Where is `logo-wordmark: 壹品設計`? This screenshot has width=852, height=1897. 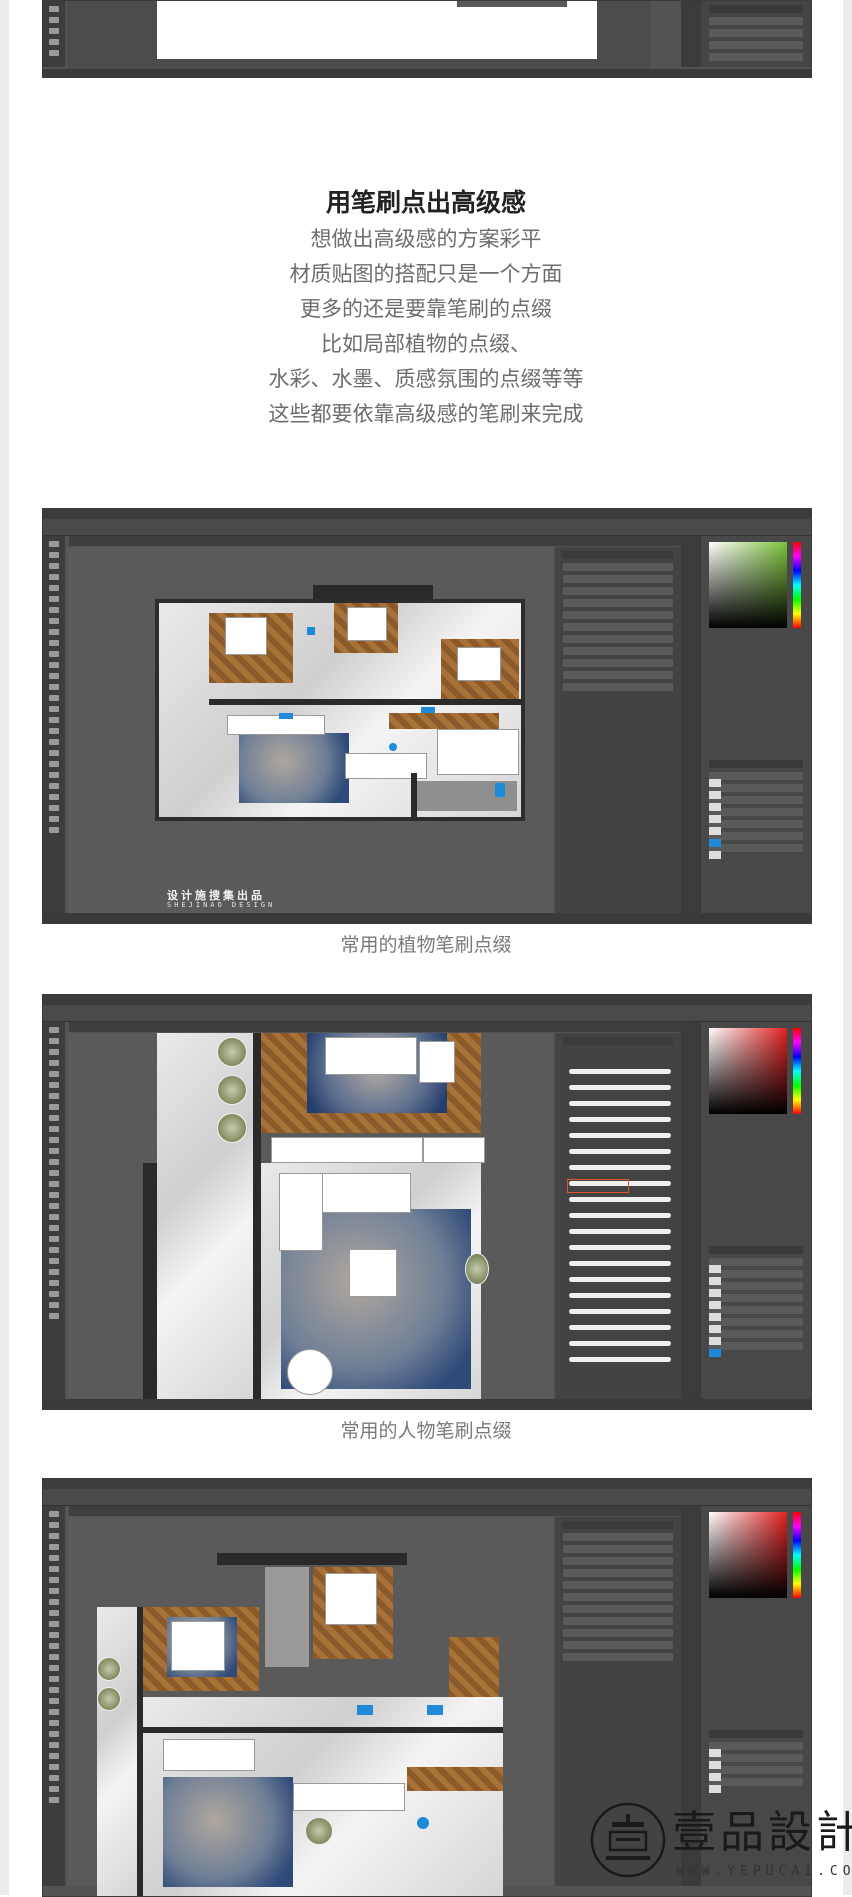
logo-wordmark: 壹品設計 is located at coordinates (762, 1832).